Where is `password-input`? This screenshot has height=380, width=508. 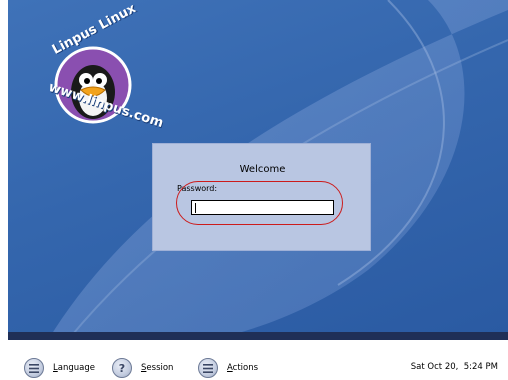 password-input is located at coordinates (262, 207).